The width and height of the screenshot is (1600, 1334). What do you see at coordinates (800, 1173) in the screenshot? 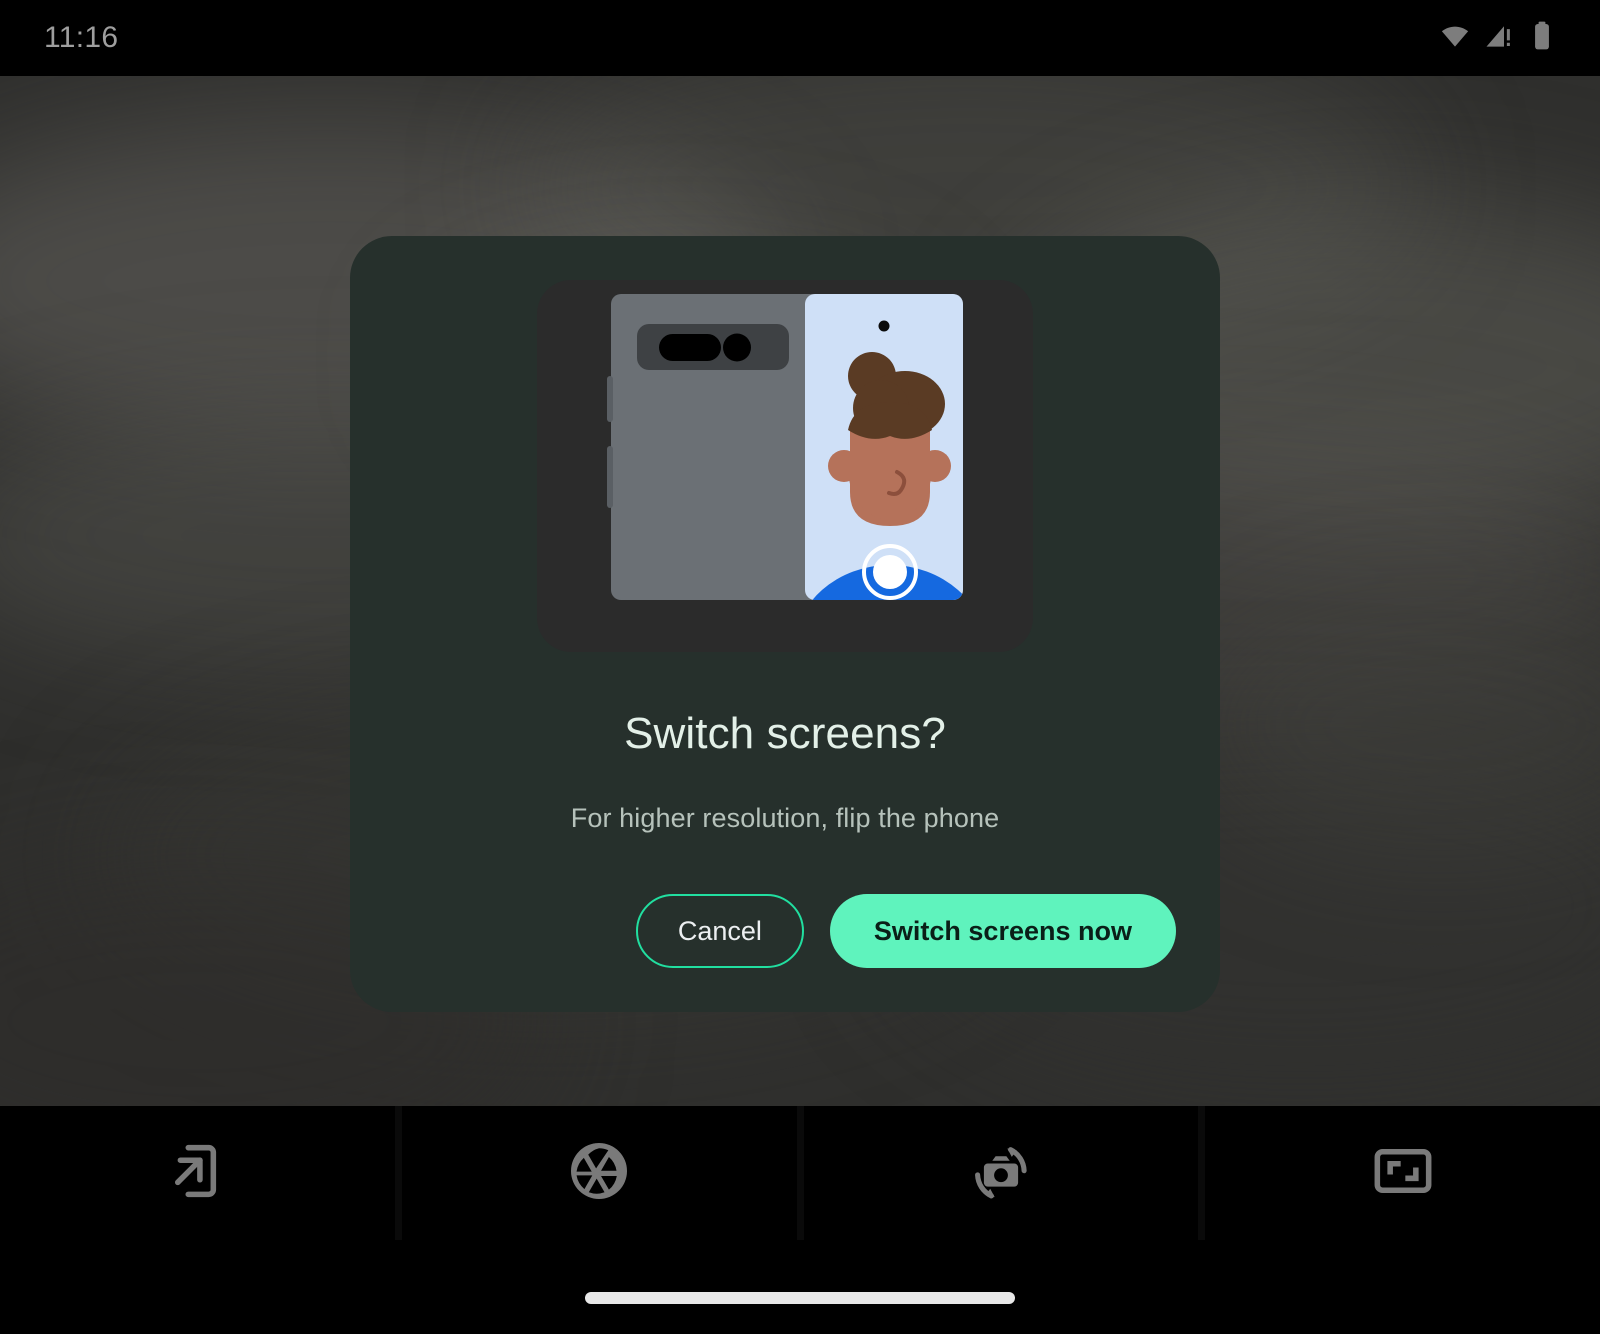
I see `camera-toolbar` at bounding box center [800, 1173].